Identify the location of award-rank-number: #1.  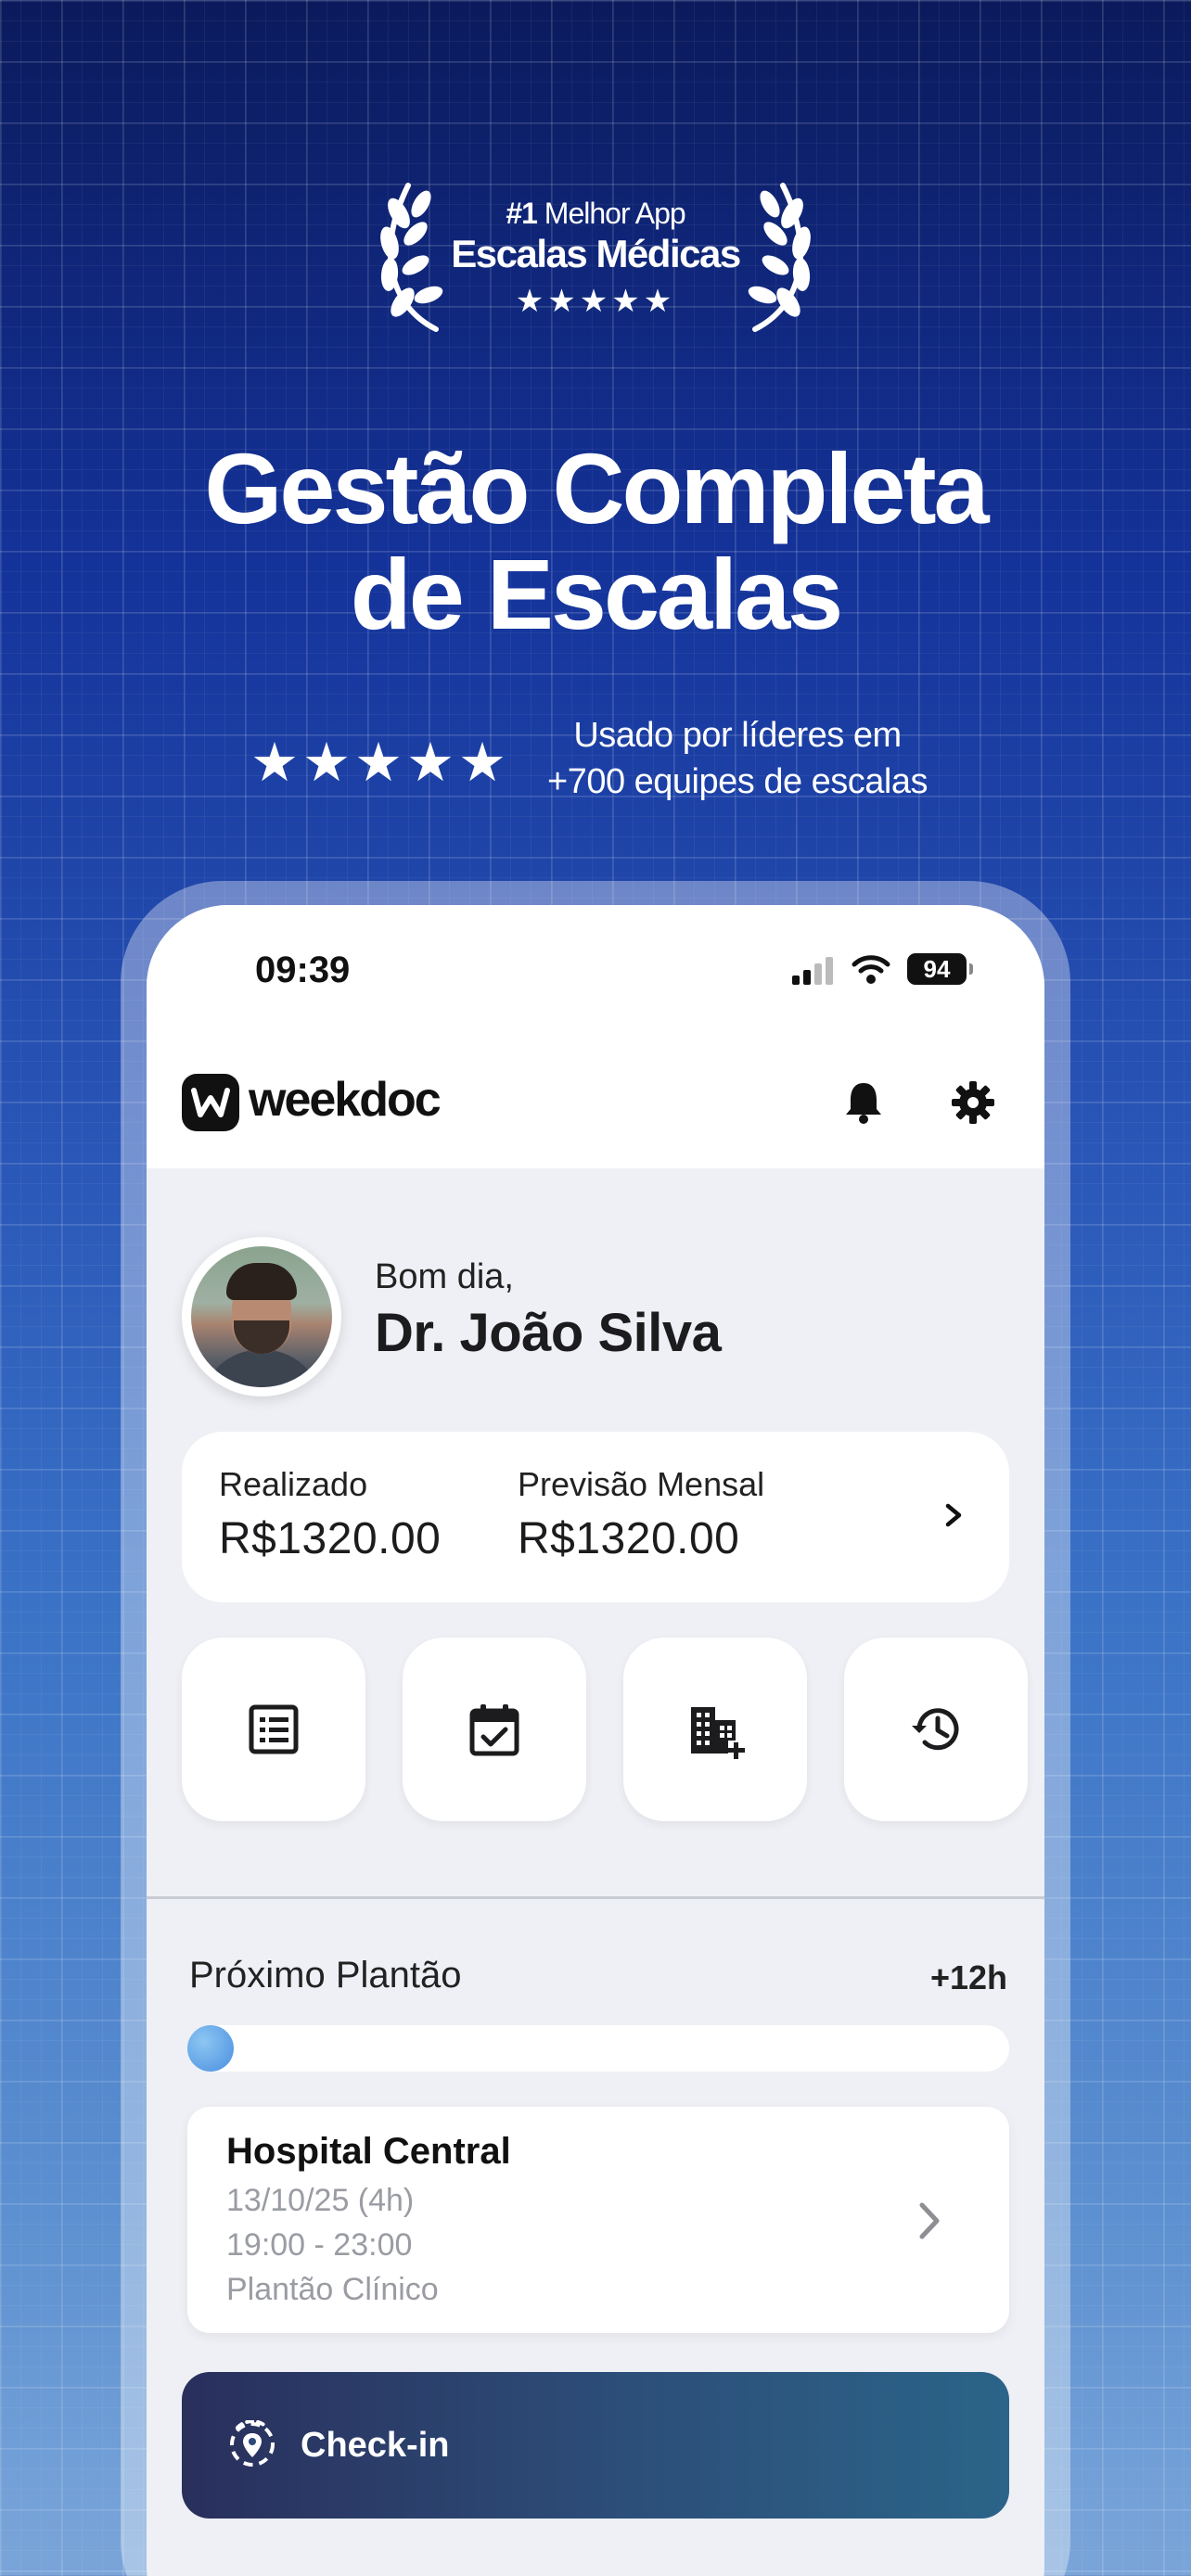
(522, 213).